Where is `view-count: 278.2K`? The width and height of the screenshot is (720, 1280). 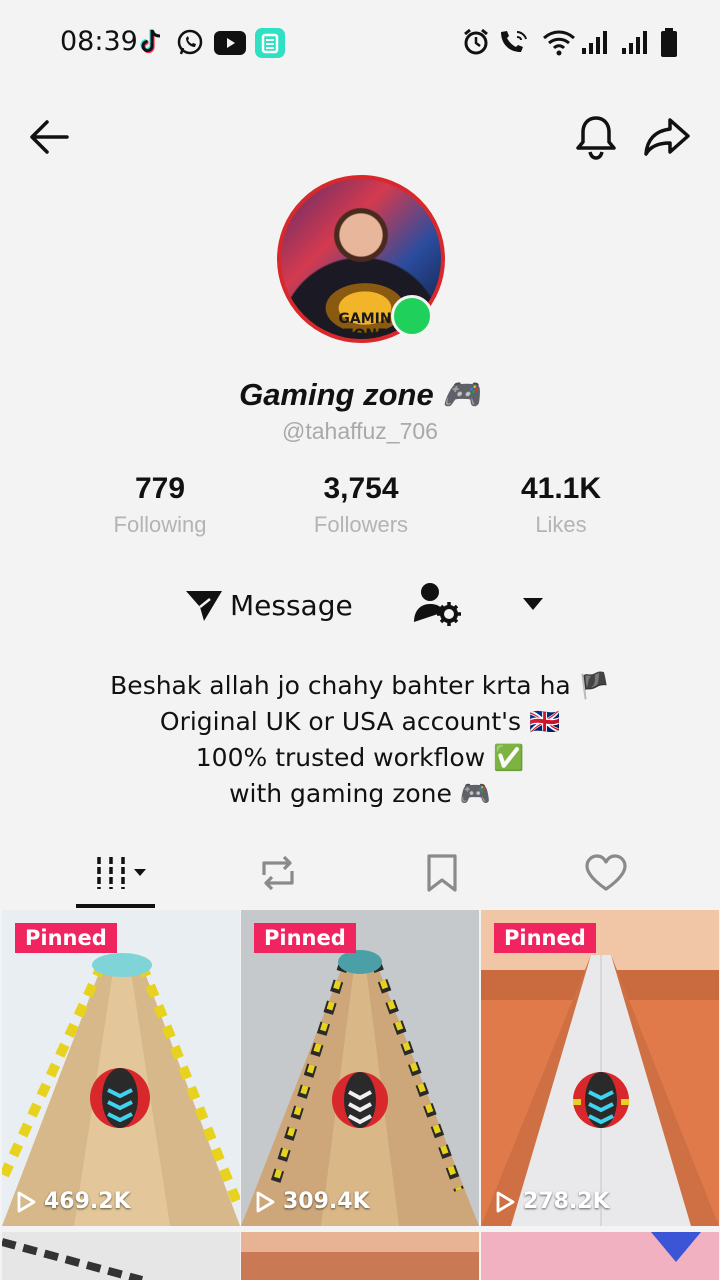 view-count: 278.2K is located at coordinates (552, 1201).